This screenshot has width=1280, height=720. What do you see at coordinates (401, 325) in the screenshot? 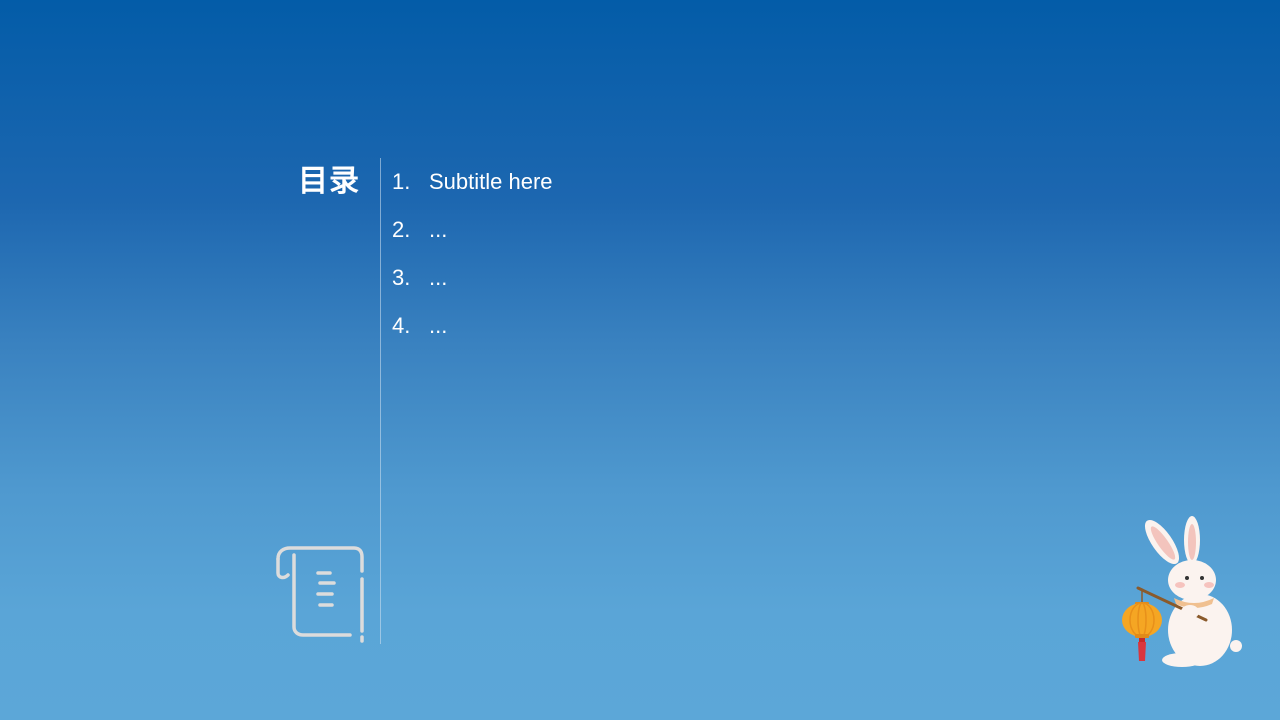
I see `toc-item-number: 4.` at bounding box center [401, 325].